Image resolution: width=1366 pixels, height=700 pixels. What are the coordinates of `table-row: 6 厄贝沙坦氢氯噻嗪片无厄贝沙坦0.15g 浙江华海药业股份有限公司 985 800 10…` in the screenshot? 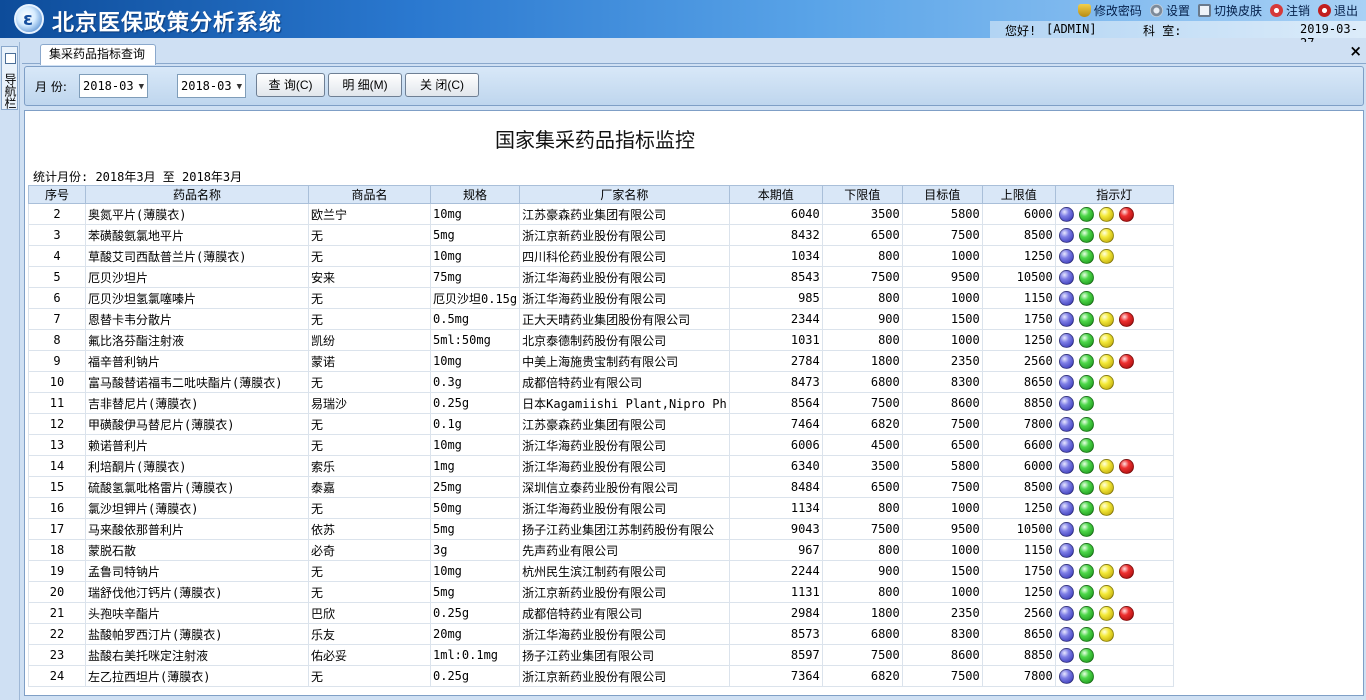 It's located at (601, 298).